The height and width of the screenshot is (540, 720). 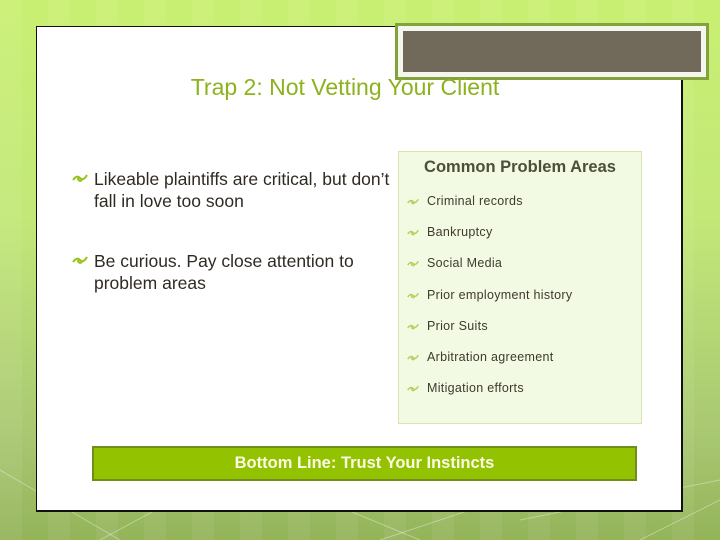 What do you see at coordinates (522, 269) in the screenshot?
I see `problem-item: Social Media` at bounding box center [522, 269].